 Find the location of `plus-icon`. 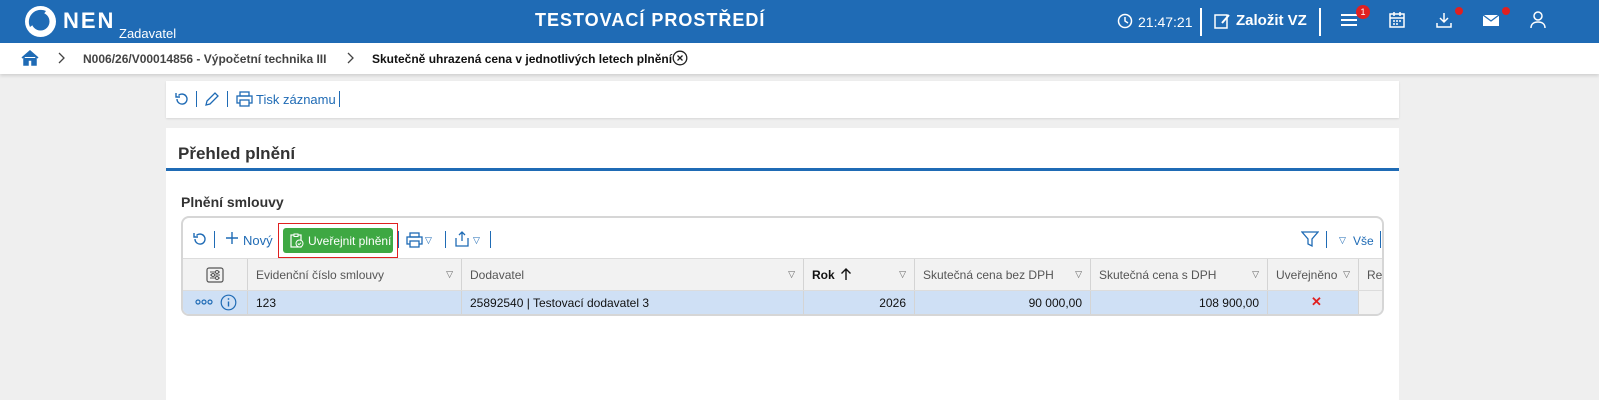

plus-icon is located at coordinates (232, 238).